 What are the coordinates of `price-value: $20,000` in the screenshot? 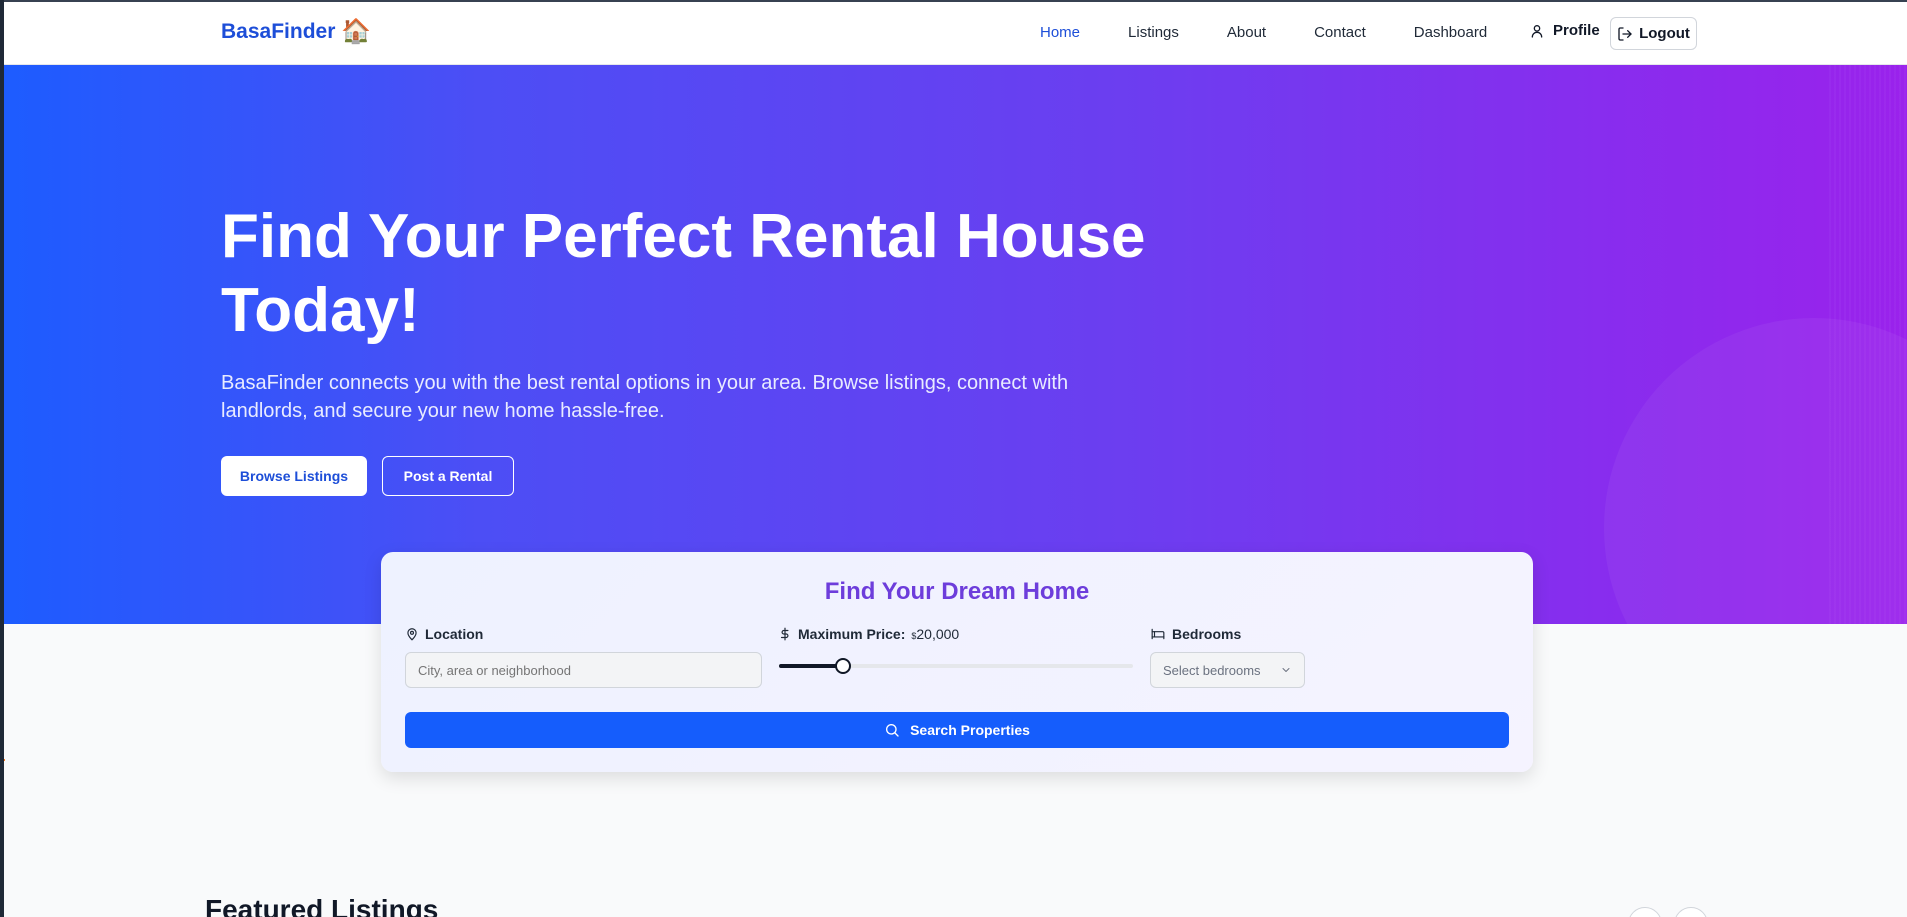 It's located at (935, 634).